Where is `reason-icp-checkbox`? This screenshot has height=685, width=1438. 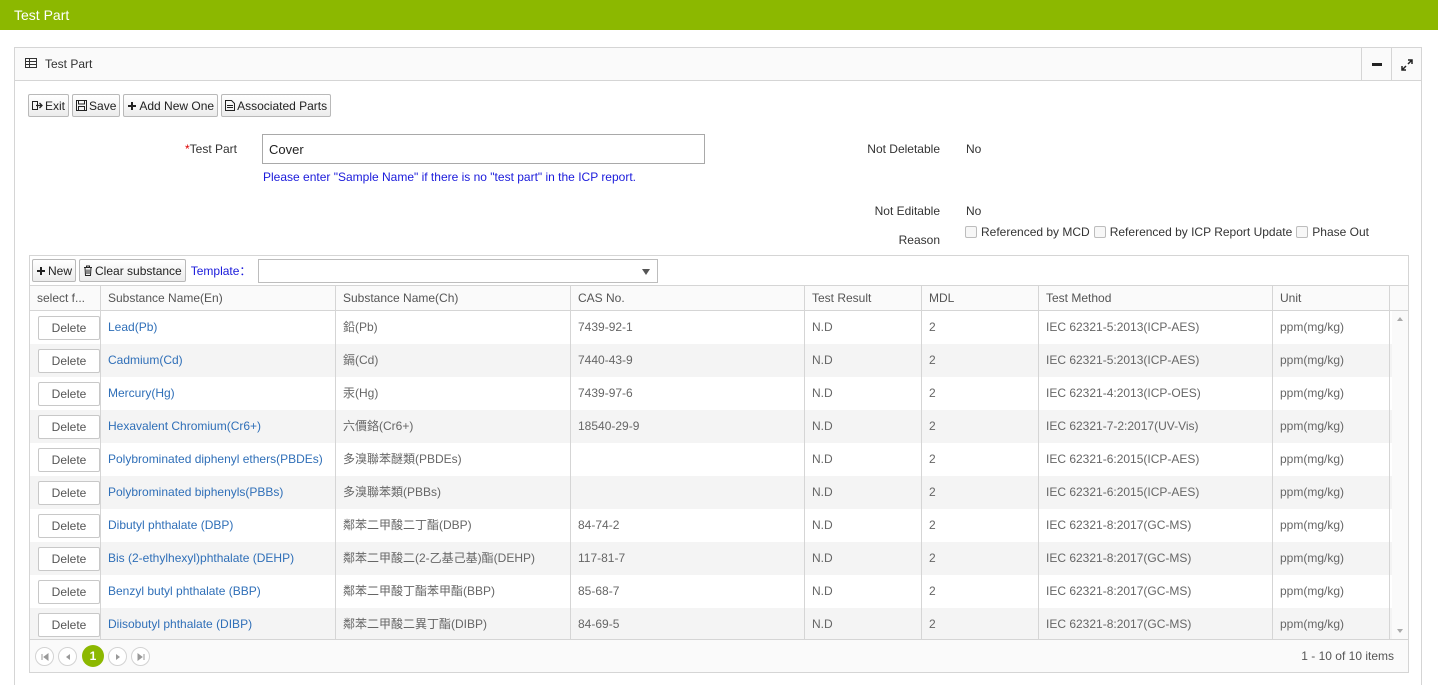 reason-icp-checkbox is located at coordinates (1099, 232).